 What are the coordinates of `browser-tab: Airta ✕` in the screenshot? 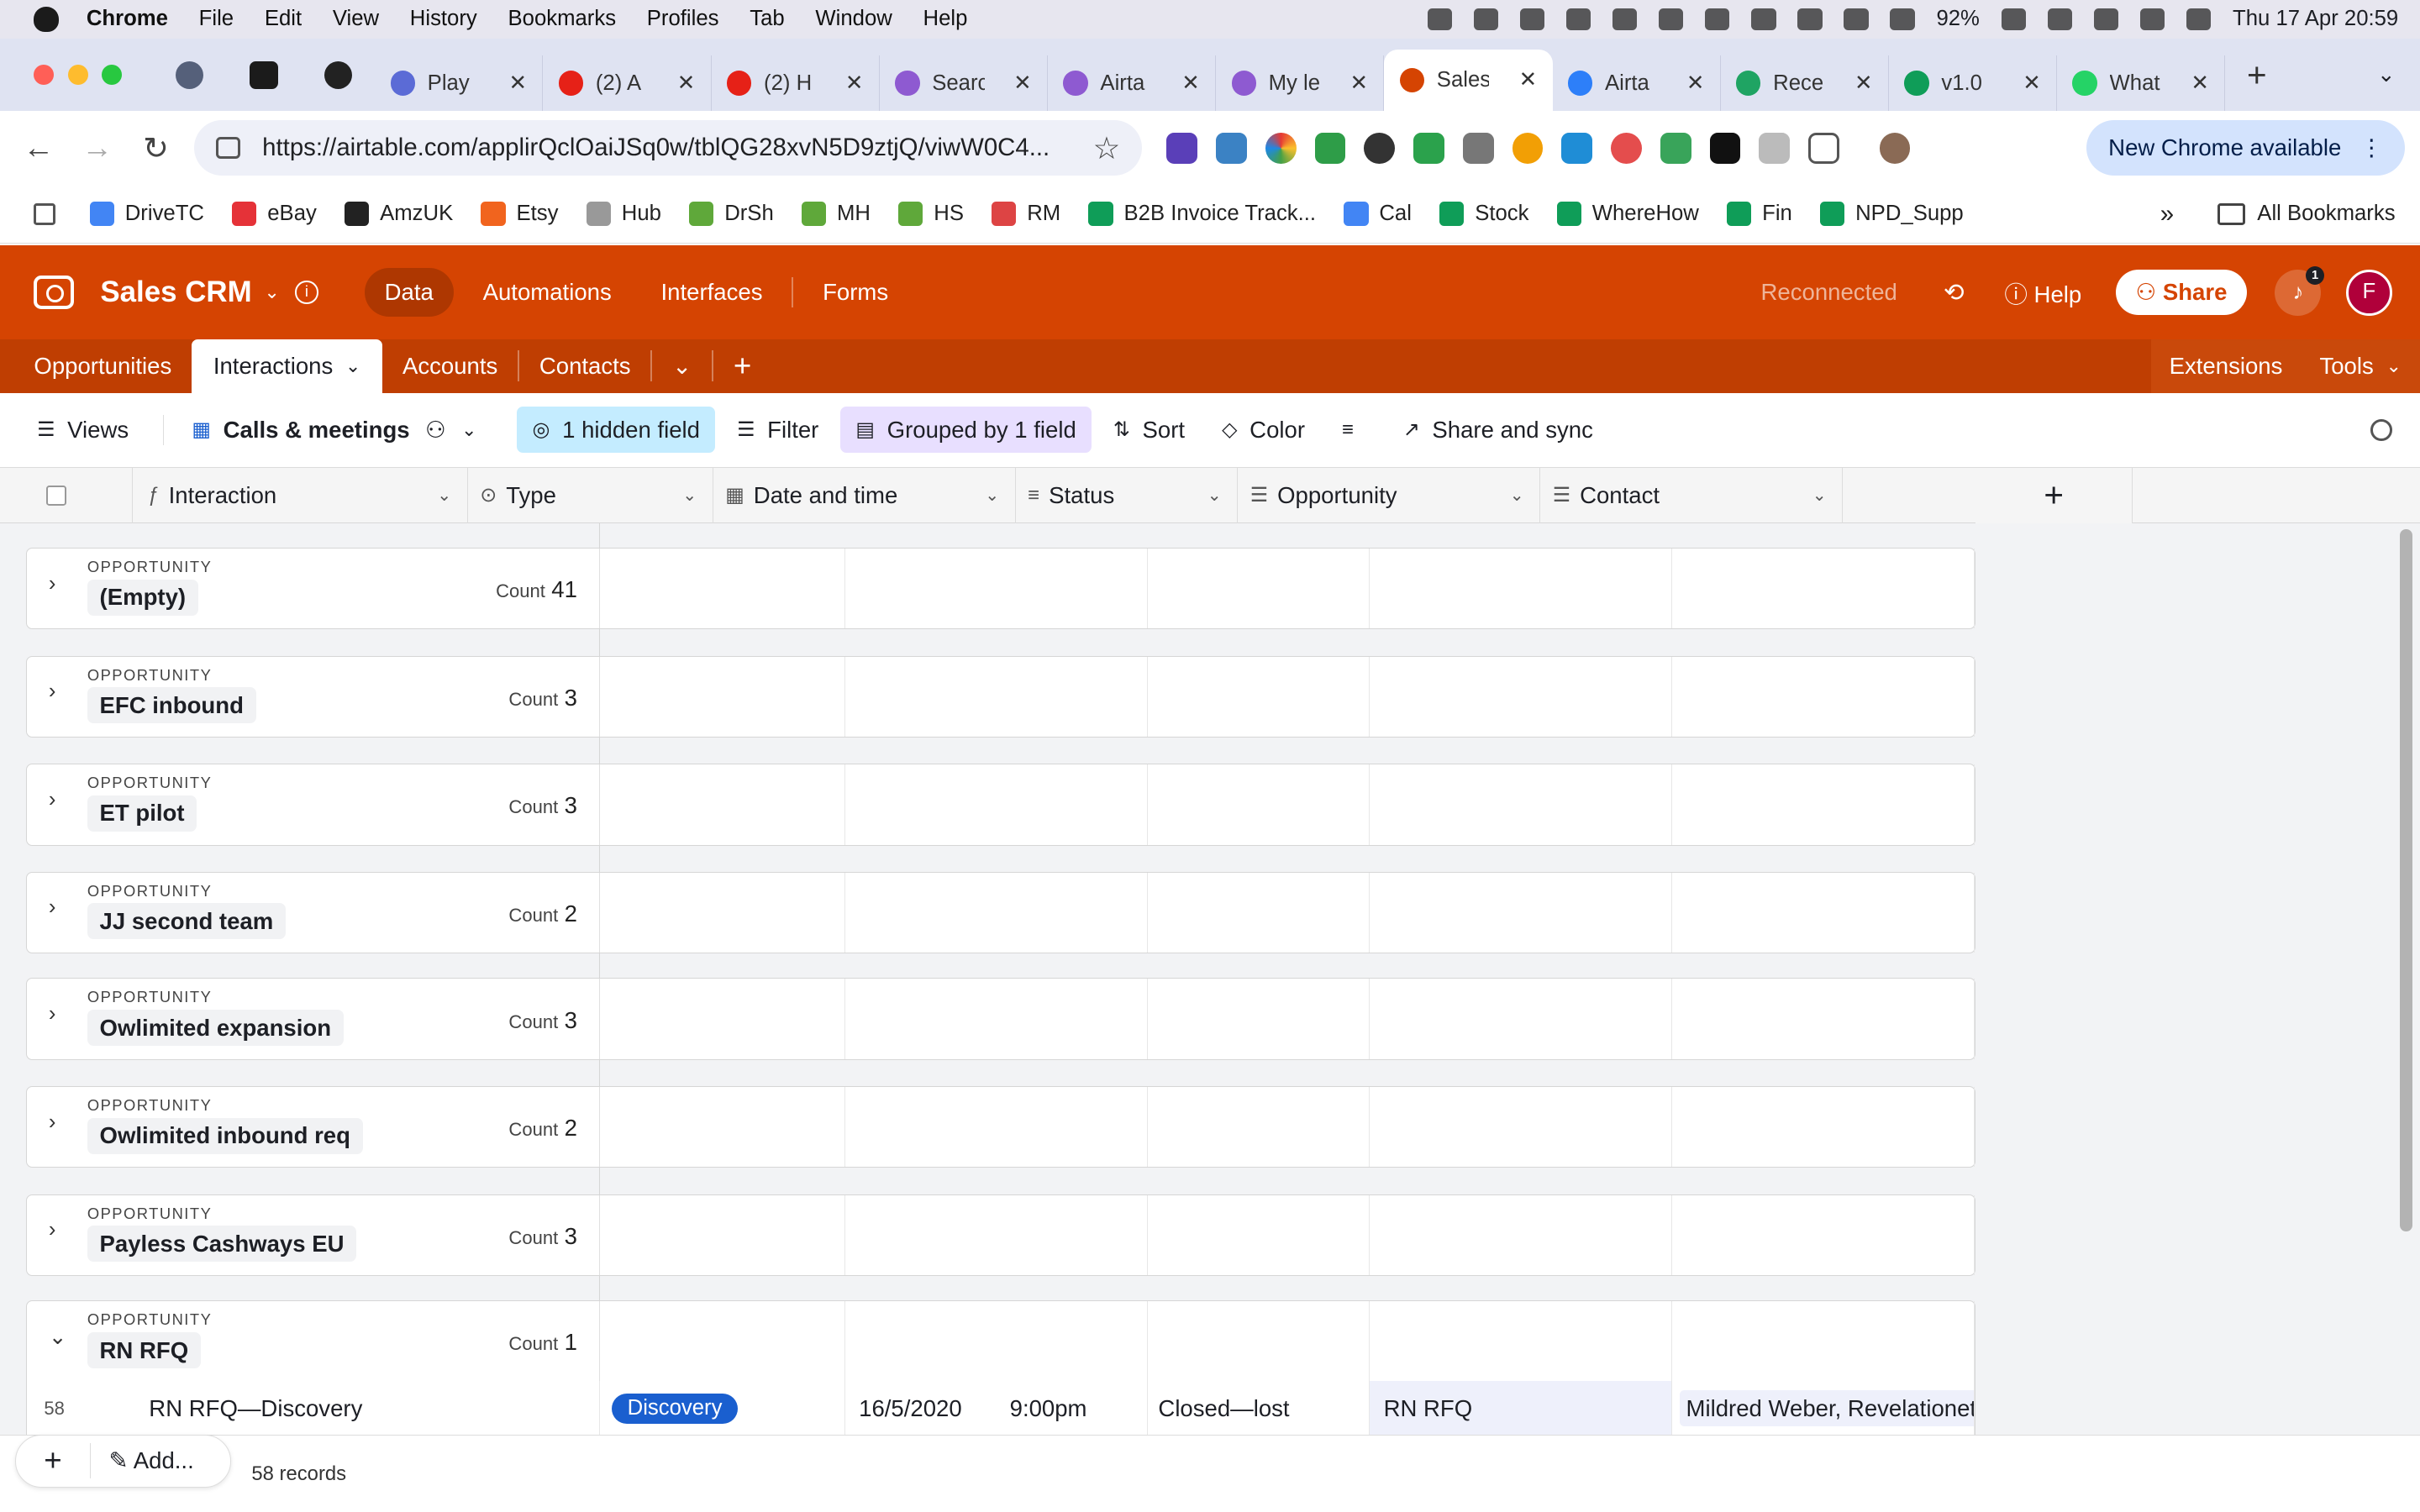 It's located at (1637, 83).